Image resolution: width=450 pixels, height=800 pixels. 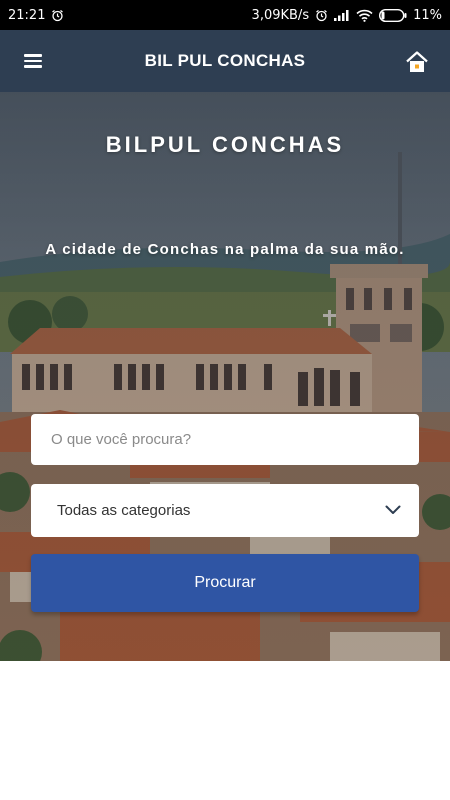 What do you see at coordinates (225, 15) in the screenshot?
I see `status-bar: 21:21 3,09KB/s 11%` at bounding box center [225, 15].